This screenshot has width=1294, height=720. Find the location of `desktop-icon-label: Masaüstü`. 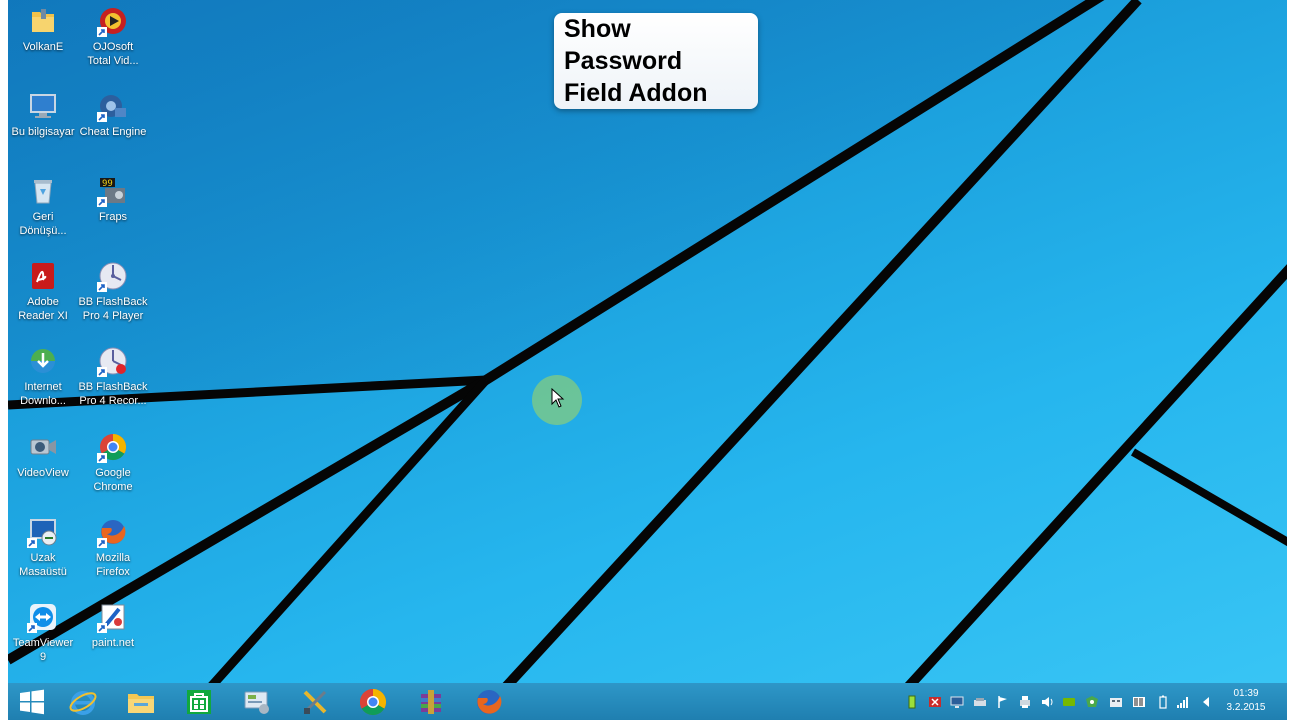

desktop-icon-label: Masaüstü is located at coordinates (43, 572).